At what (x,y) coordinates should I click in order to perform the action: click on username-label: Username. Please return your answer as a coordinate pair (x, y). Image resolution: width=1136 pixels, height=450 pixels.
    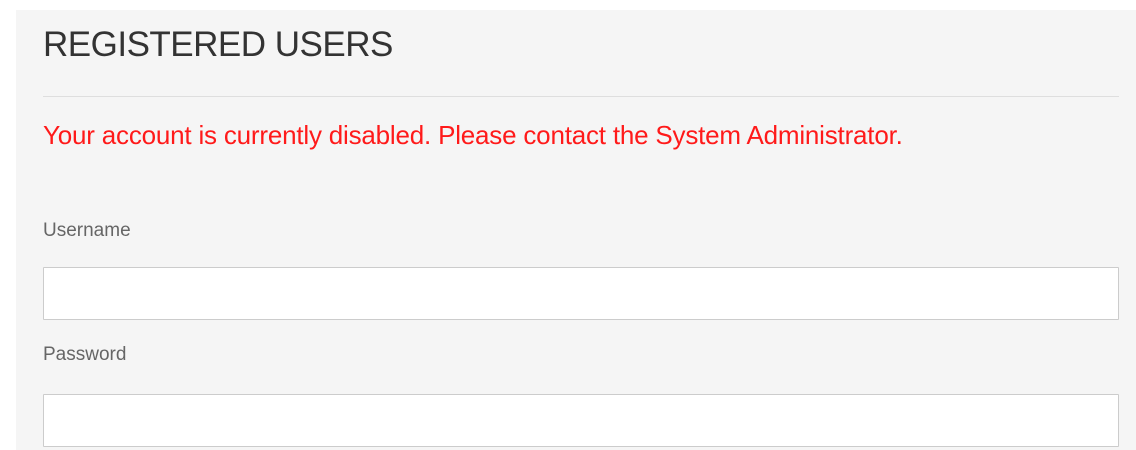
    Looking at the image, I should click on (87, 230).